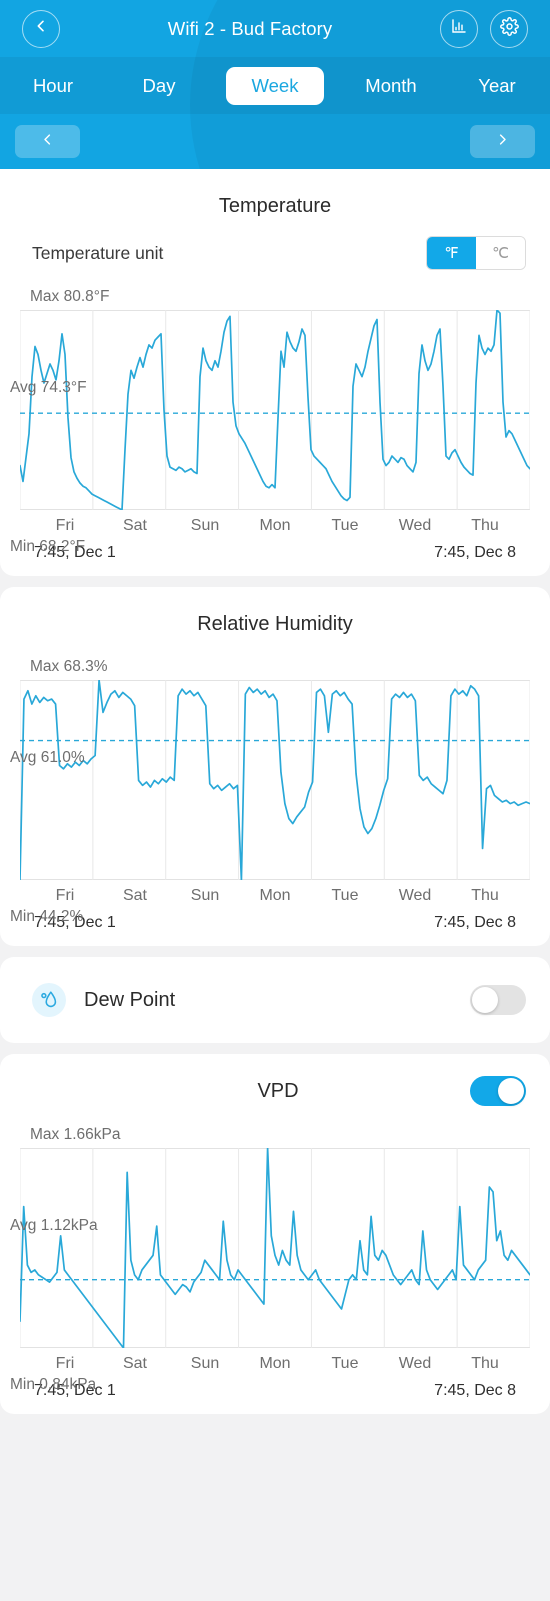  Describe the element at coordinates (275, 780) in the screenshot. I see `humidity-plot` at that location.